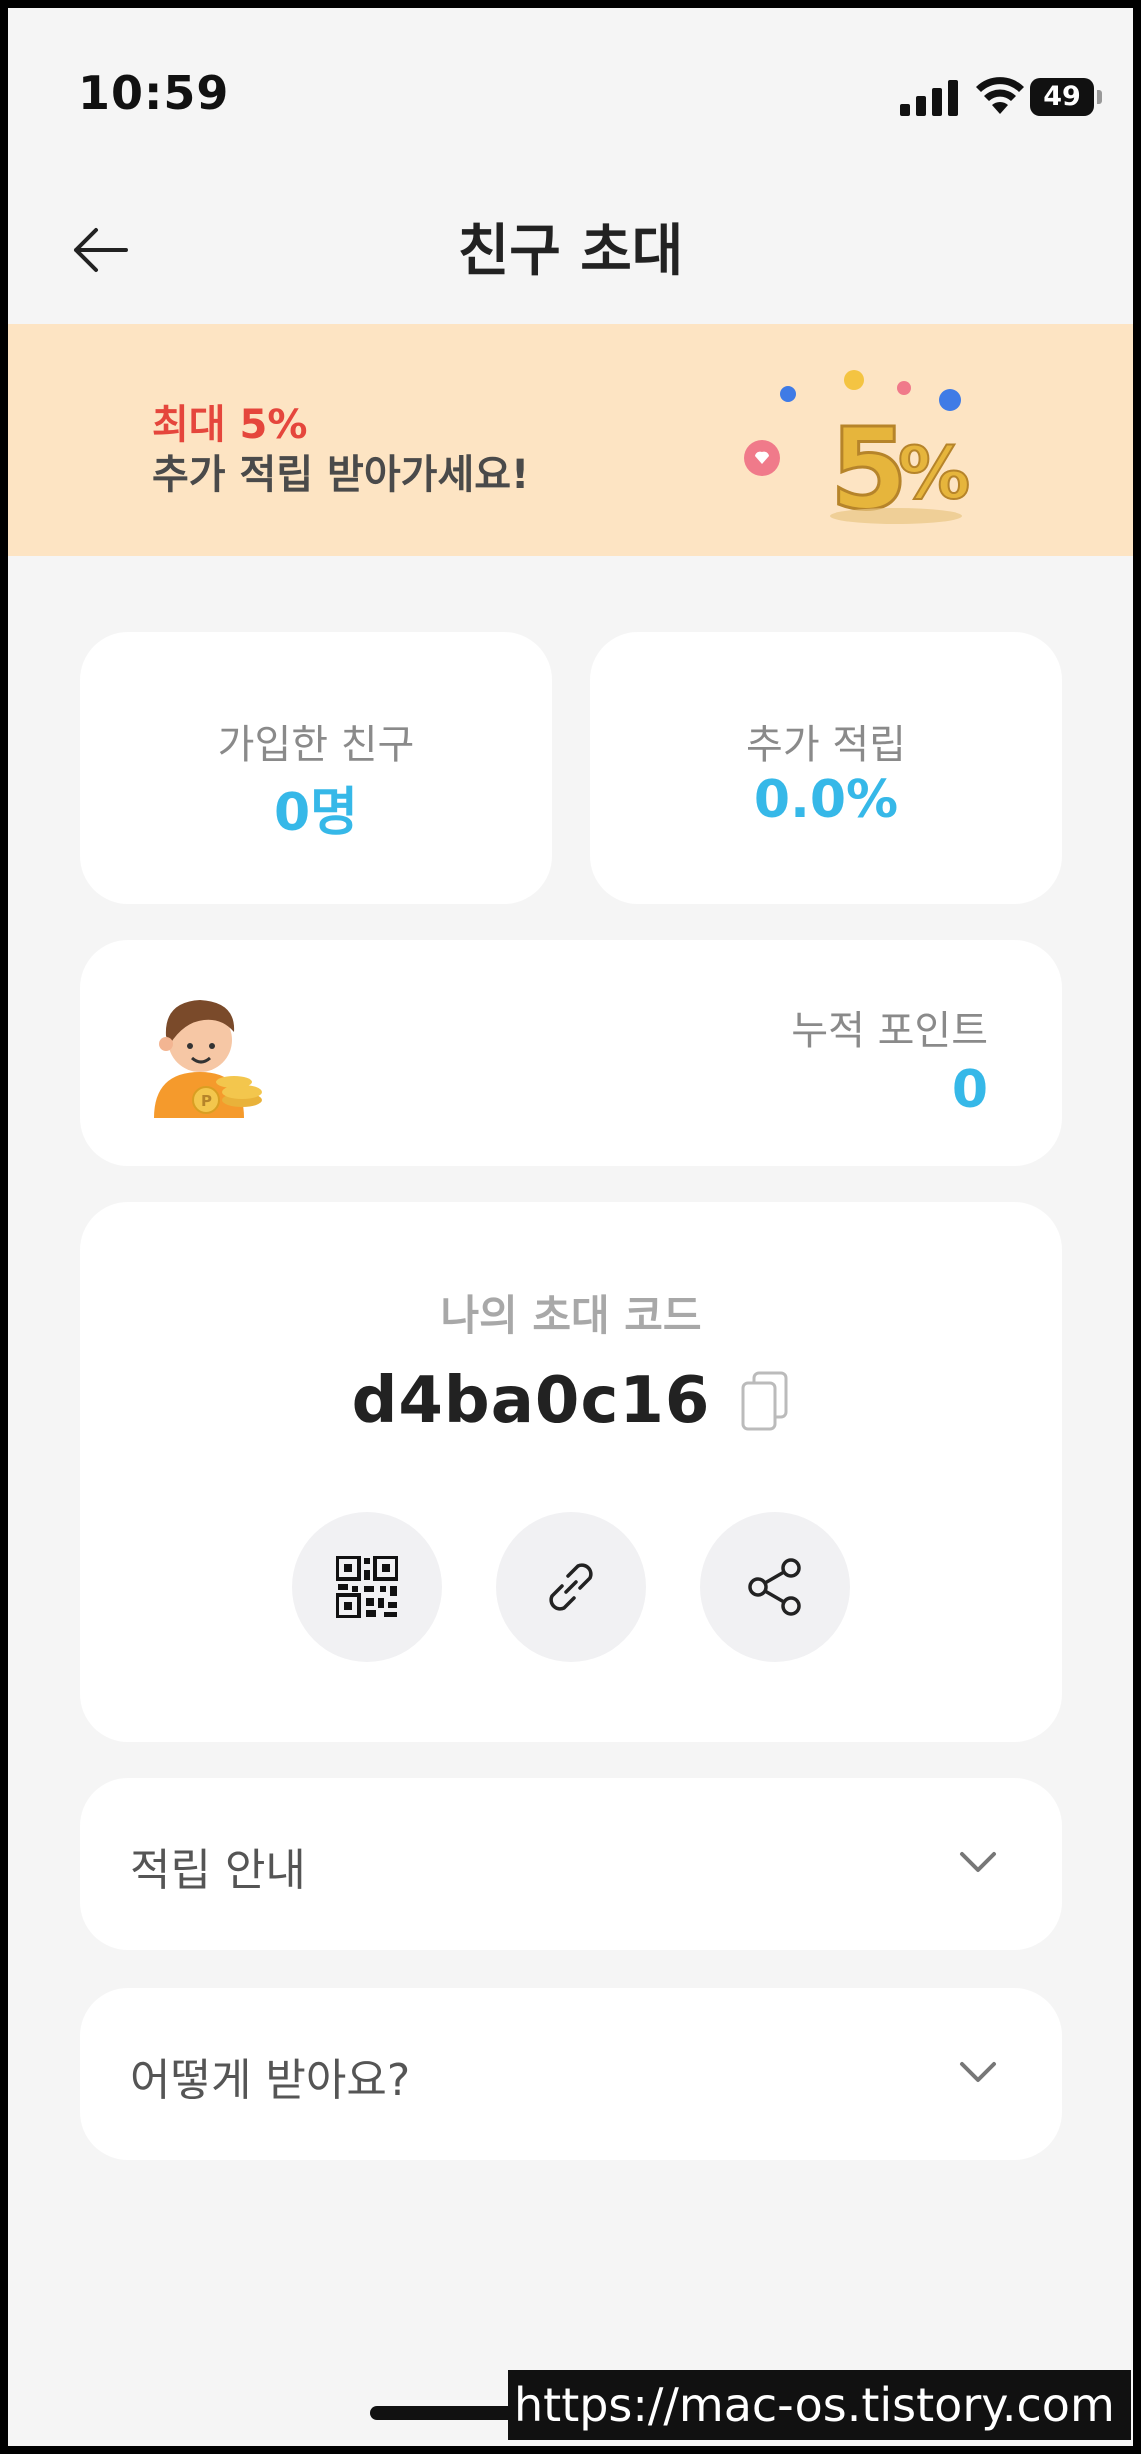 The height and width of the screenshot is (2454, 1141). I want to click on how-to-receive-accordion: 어떻게 받아요?, so click(571, 2074).